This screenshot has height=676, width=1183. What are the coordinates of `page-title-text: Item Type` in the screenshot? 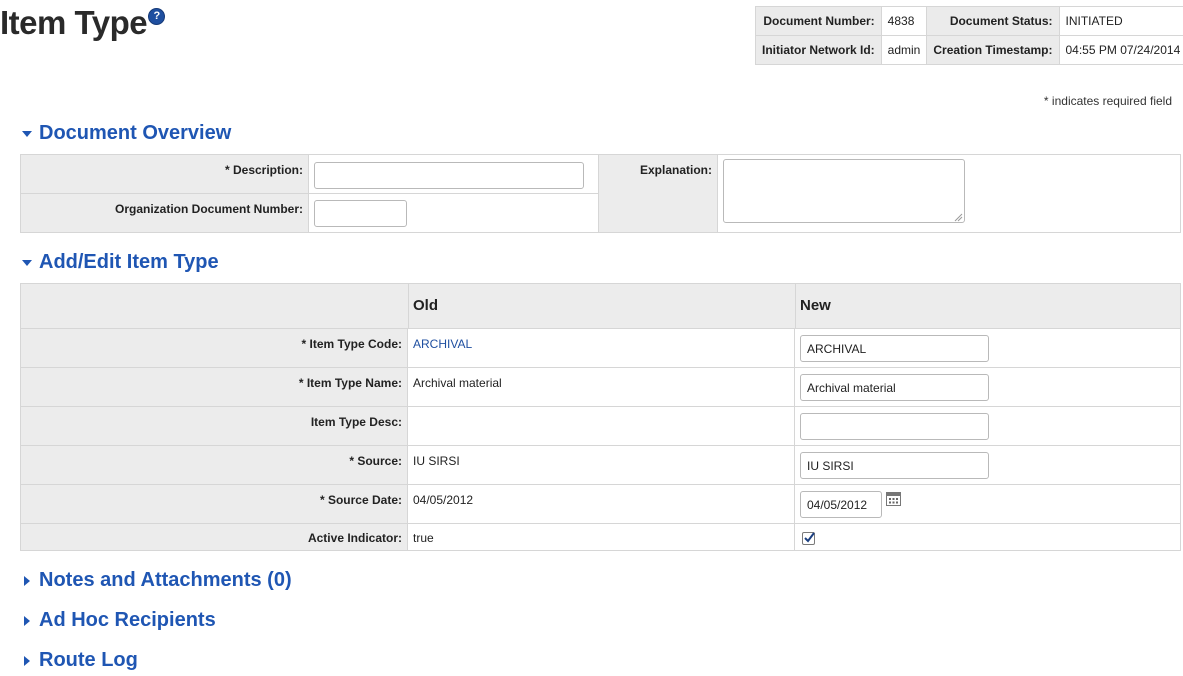 It's located at (74, 22).